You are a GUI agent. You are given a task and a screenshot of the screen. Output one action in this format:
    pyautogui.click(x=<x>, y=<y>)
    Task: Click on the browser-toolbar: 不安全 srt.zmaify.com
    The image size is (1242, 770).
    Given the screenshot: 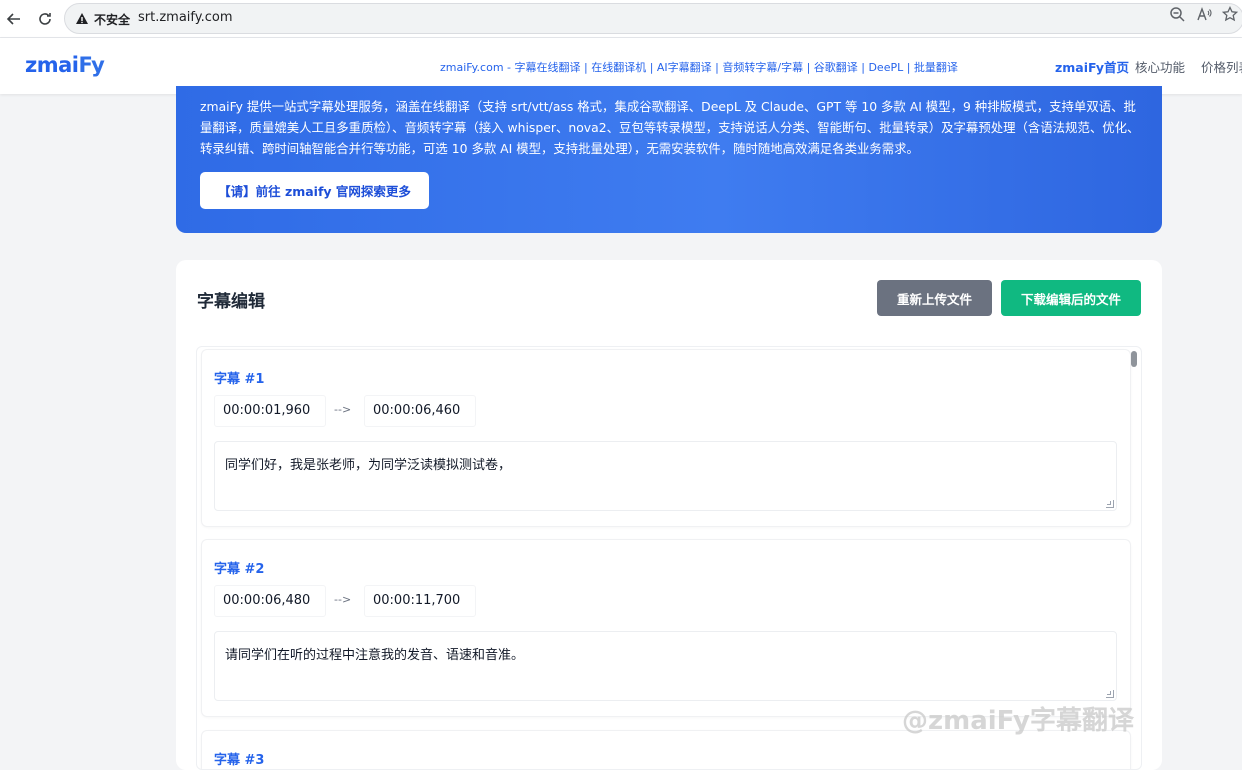 What is the action you would take?
    pyautogui.click(x=621, y=19)
    